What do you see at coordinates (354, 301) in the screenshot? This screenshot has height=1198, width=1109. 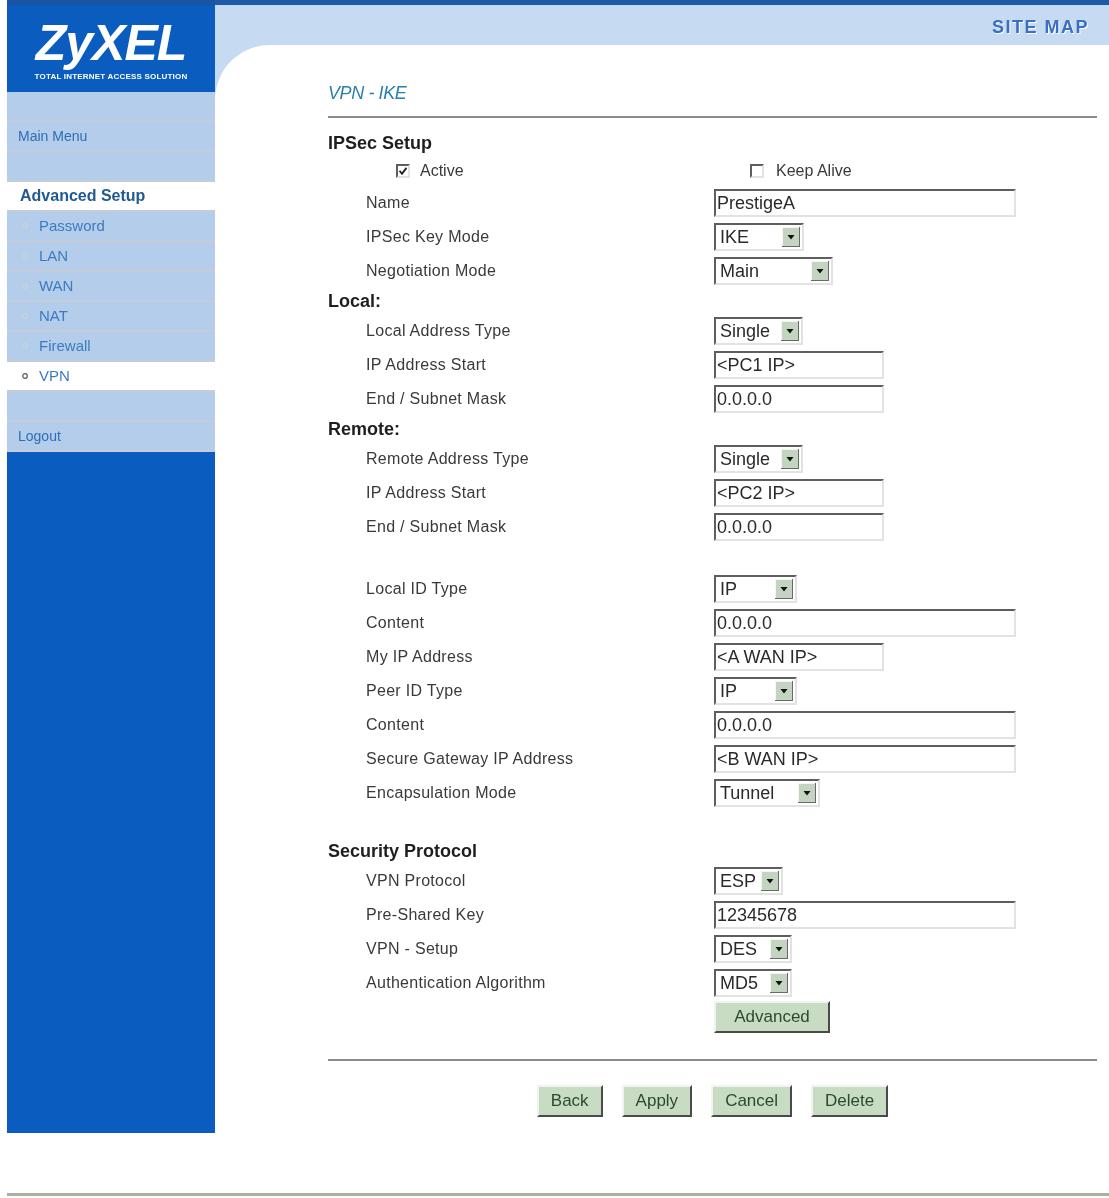 I see `section-heading: Local:` at bounding box center [354, 301].